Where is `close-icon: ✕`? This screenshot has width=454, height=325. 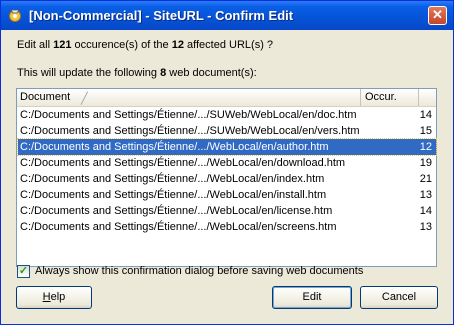
close-icon: ✕ is located at coordinates (437, 14).